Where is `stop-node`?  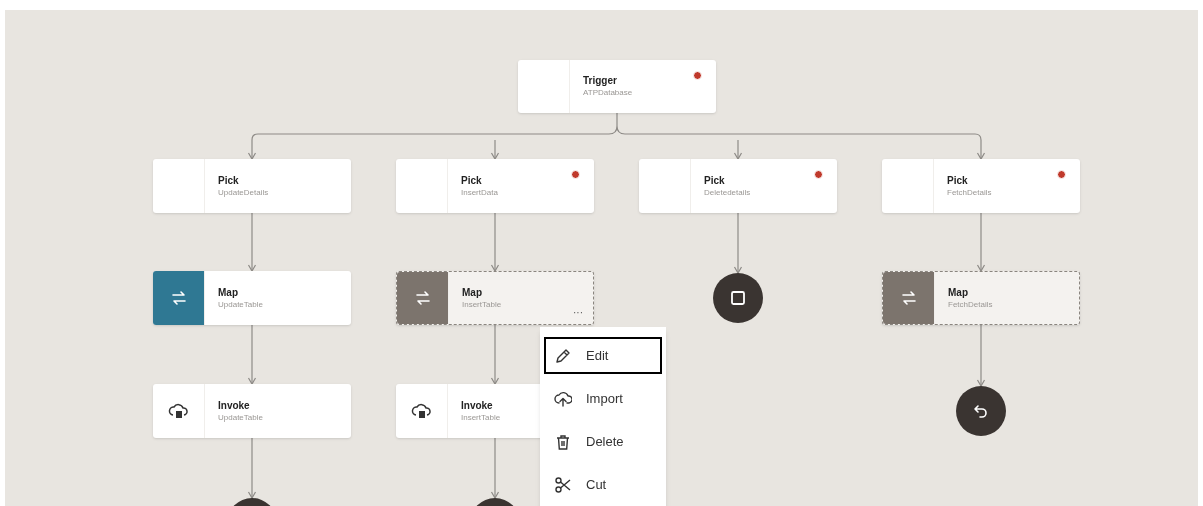 stop-node is located at coordinates (738, 298).